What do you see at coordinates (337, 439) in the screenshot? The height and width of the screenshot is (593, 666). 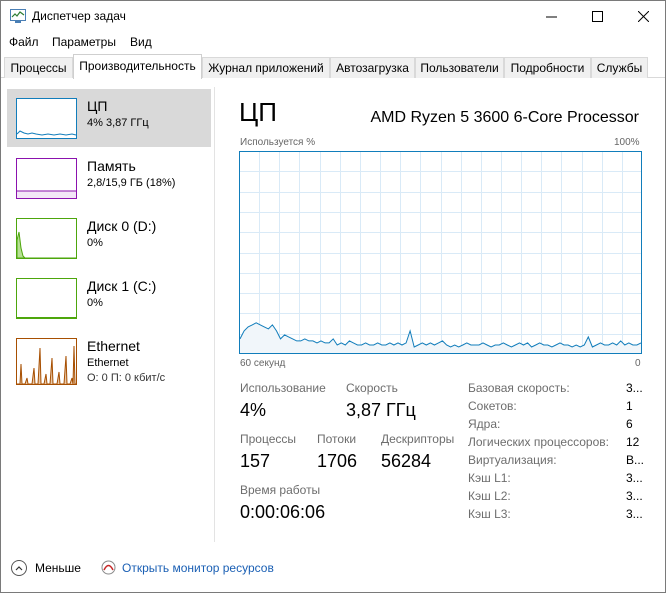 I see `threads-label: Потоки` at bounding box center [337, 439].